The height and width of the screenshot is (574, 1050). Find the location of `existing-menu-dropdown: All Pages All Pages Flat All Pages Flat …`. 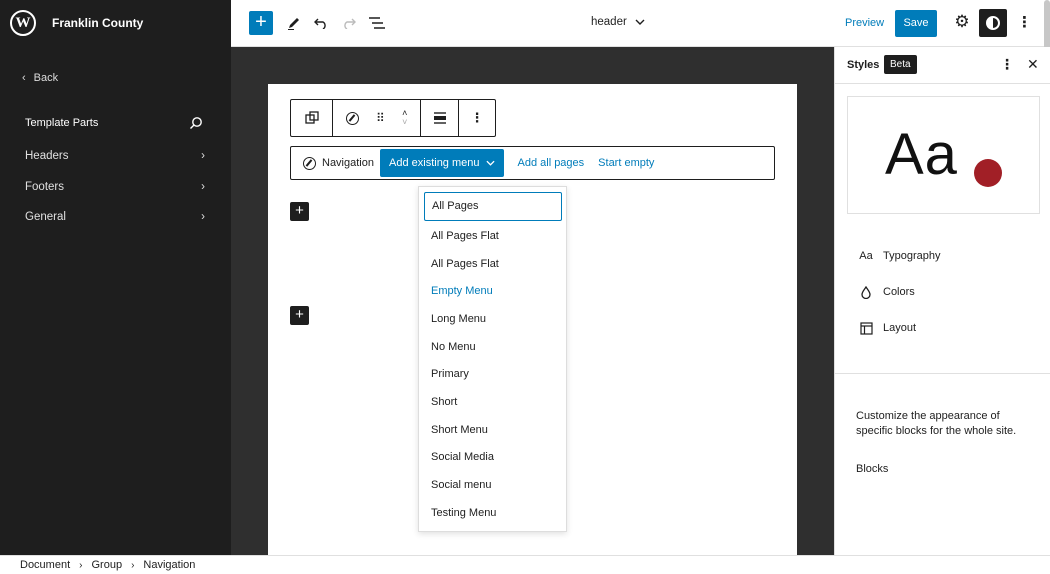

existing-menu-dropdown: All Pages All Pages Flat All Pages Flat … is located at coordinates (492, 359).